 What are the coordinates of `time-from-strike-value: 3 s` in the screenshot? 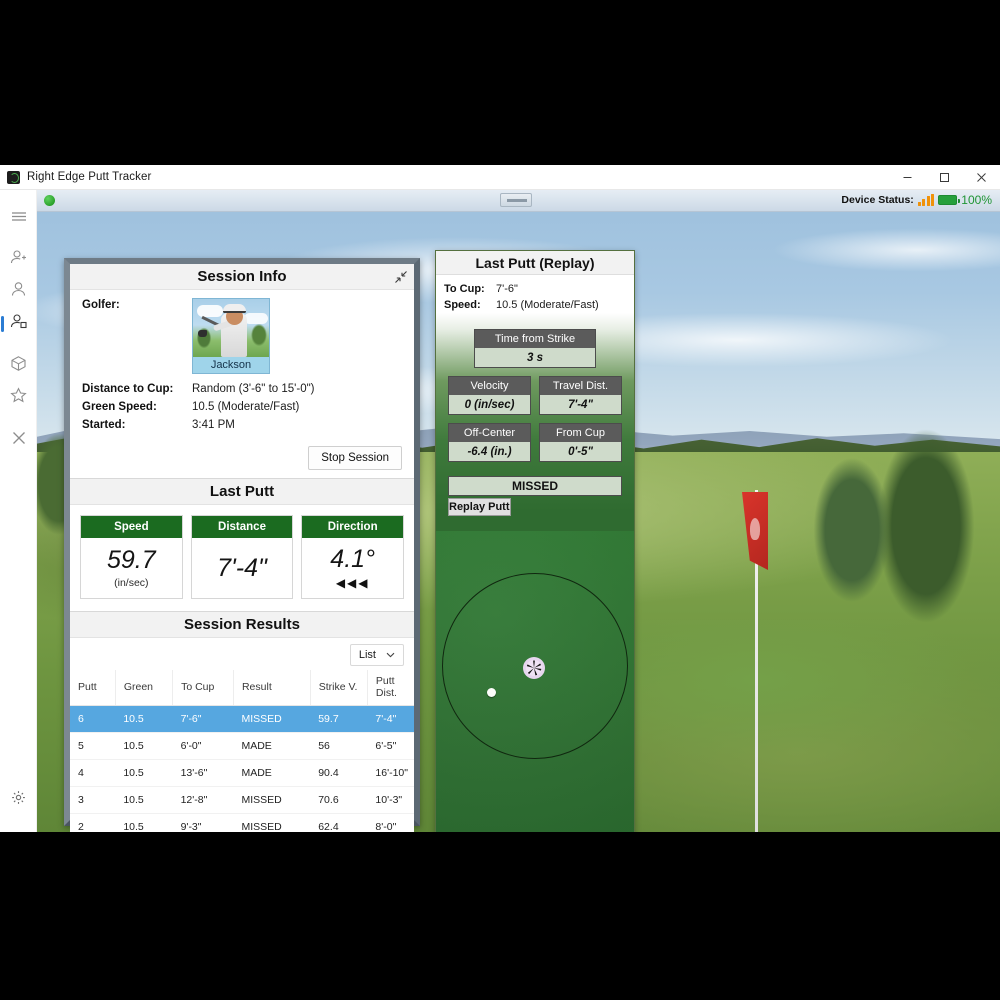 It's located at (535, 357).